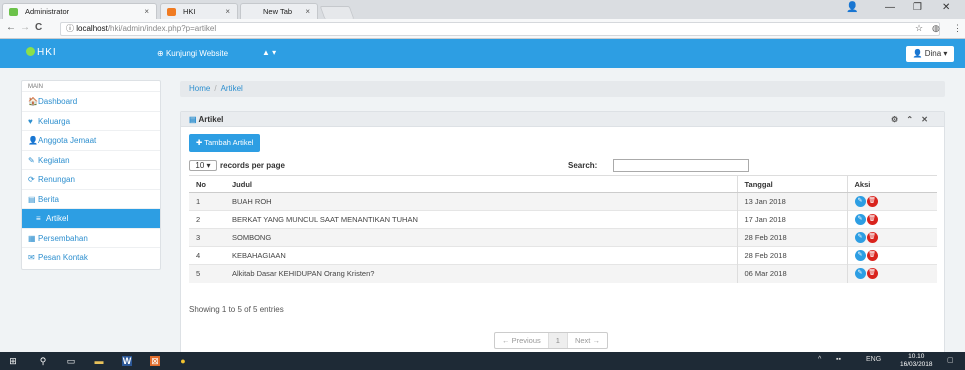 The image size is (965, 370). What do you see at coordinates (13, 361) in the screenshot?
I see `start-icon: ⊞` at bounding box center [13, 361].